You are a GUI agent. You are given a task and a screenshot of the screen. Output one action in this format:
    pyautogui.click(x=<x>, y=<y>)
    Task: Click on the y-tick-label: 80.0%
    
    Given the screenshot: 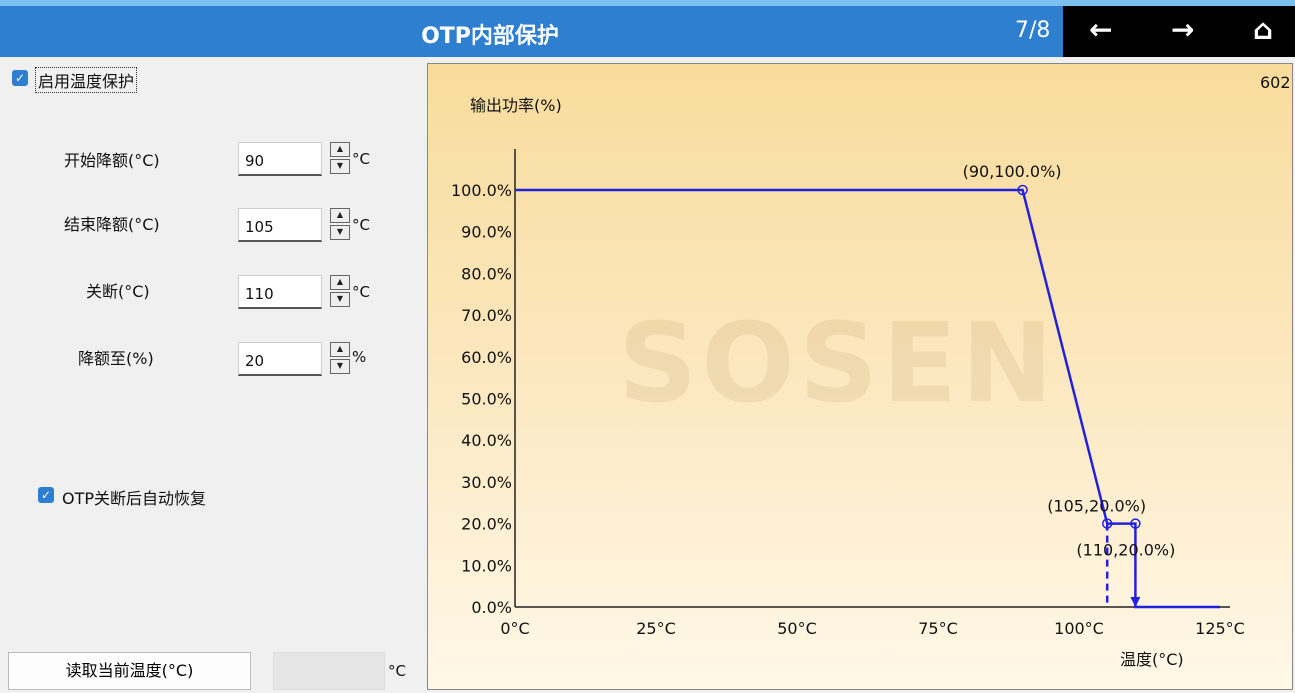 What is the action you would take?
    pyautogui.click(x=486, y=273)
    